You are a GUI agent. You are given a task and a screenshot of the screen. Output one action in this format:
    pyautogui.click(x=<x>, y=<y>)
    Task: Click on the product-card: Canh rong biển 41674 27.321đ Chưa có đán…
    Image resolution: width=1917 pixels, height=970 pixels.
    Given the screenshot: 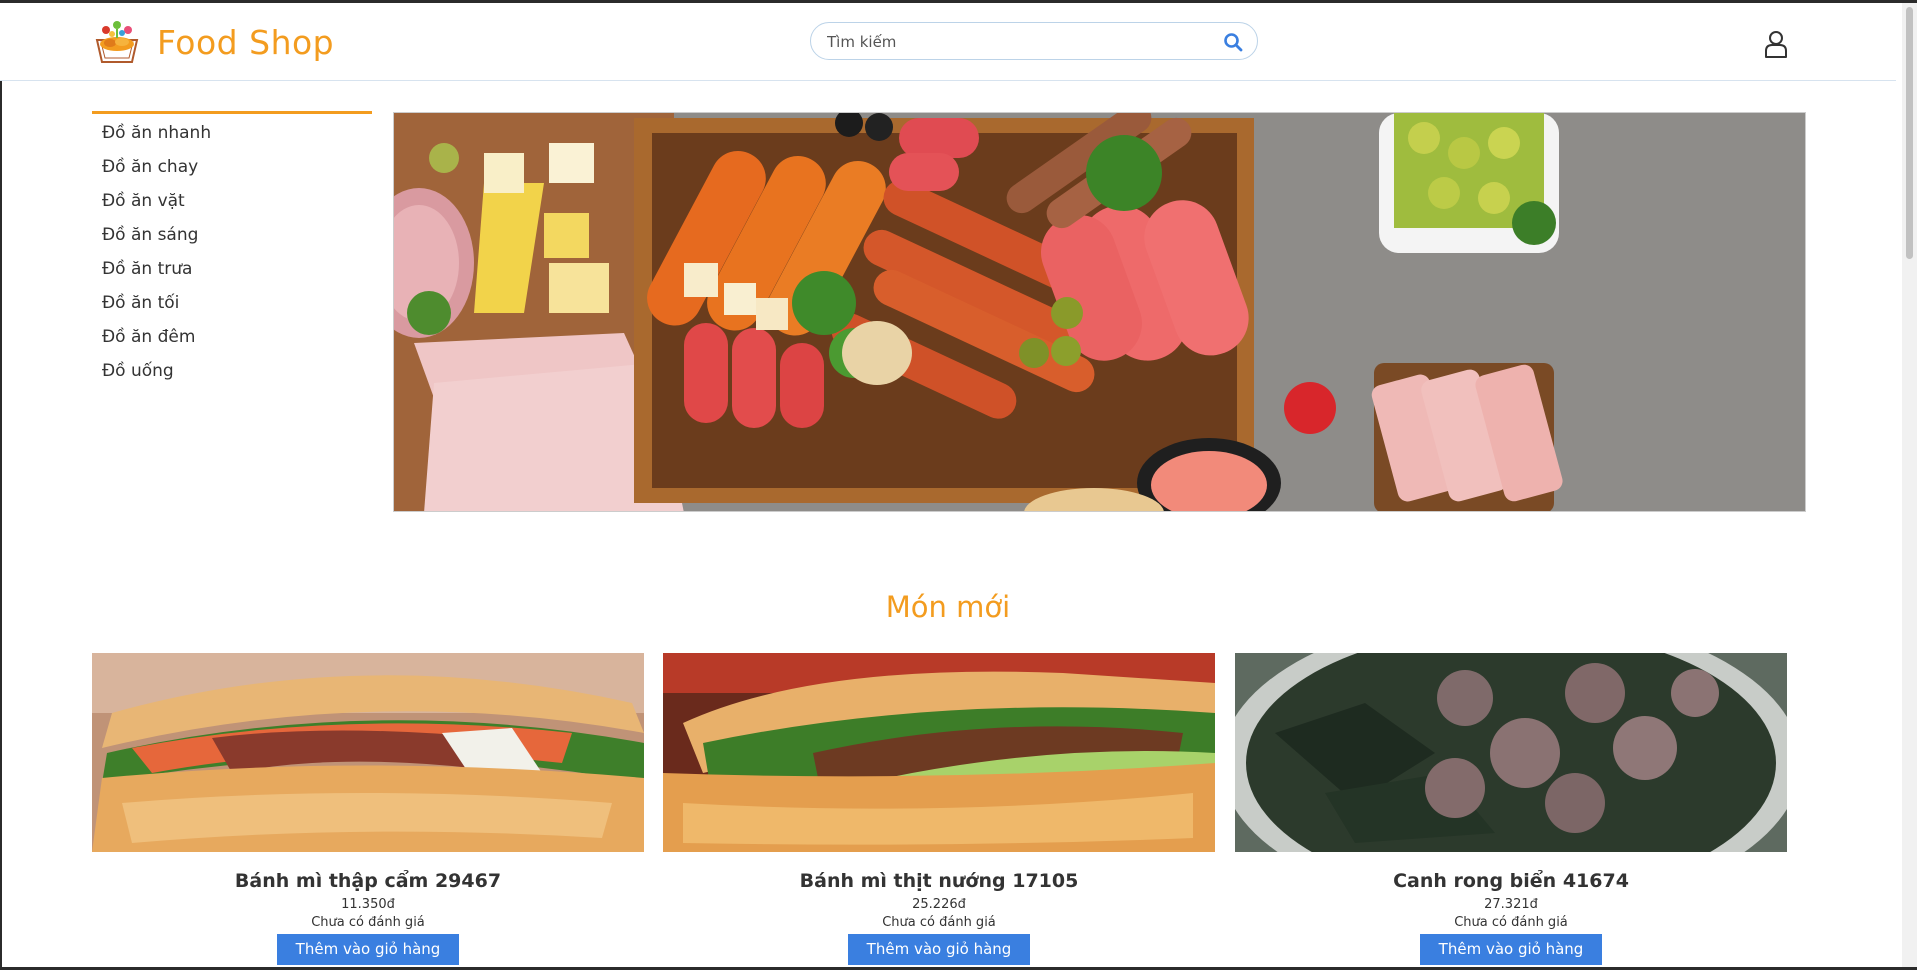 What is the action you would take?
    pyautogui.click(x=1511, y=809)
    